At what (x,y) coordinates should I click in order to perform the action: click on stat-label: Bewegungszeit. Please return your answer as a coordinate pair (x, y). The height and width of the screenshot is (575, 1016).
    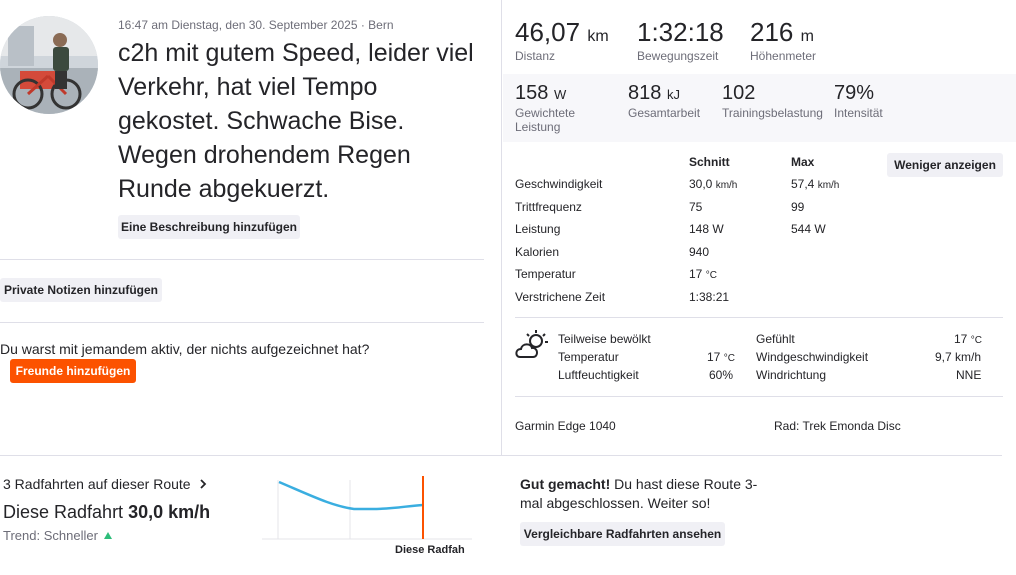
    Looking at the image, I should click on (678, 56).